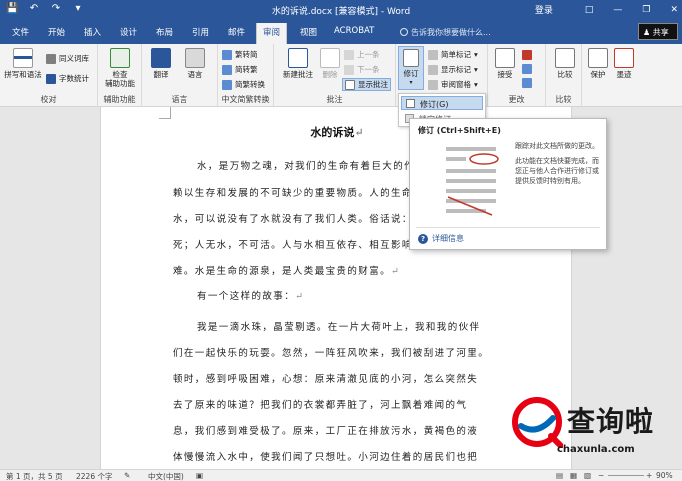 Image resolution: width=682 pixels, height=481 pixels. I want to click on sign-in-link: 登录, so click(544, 9).